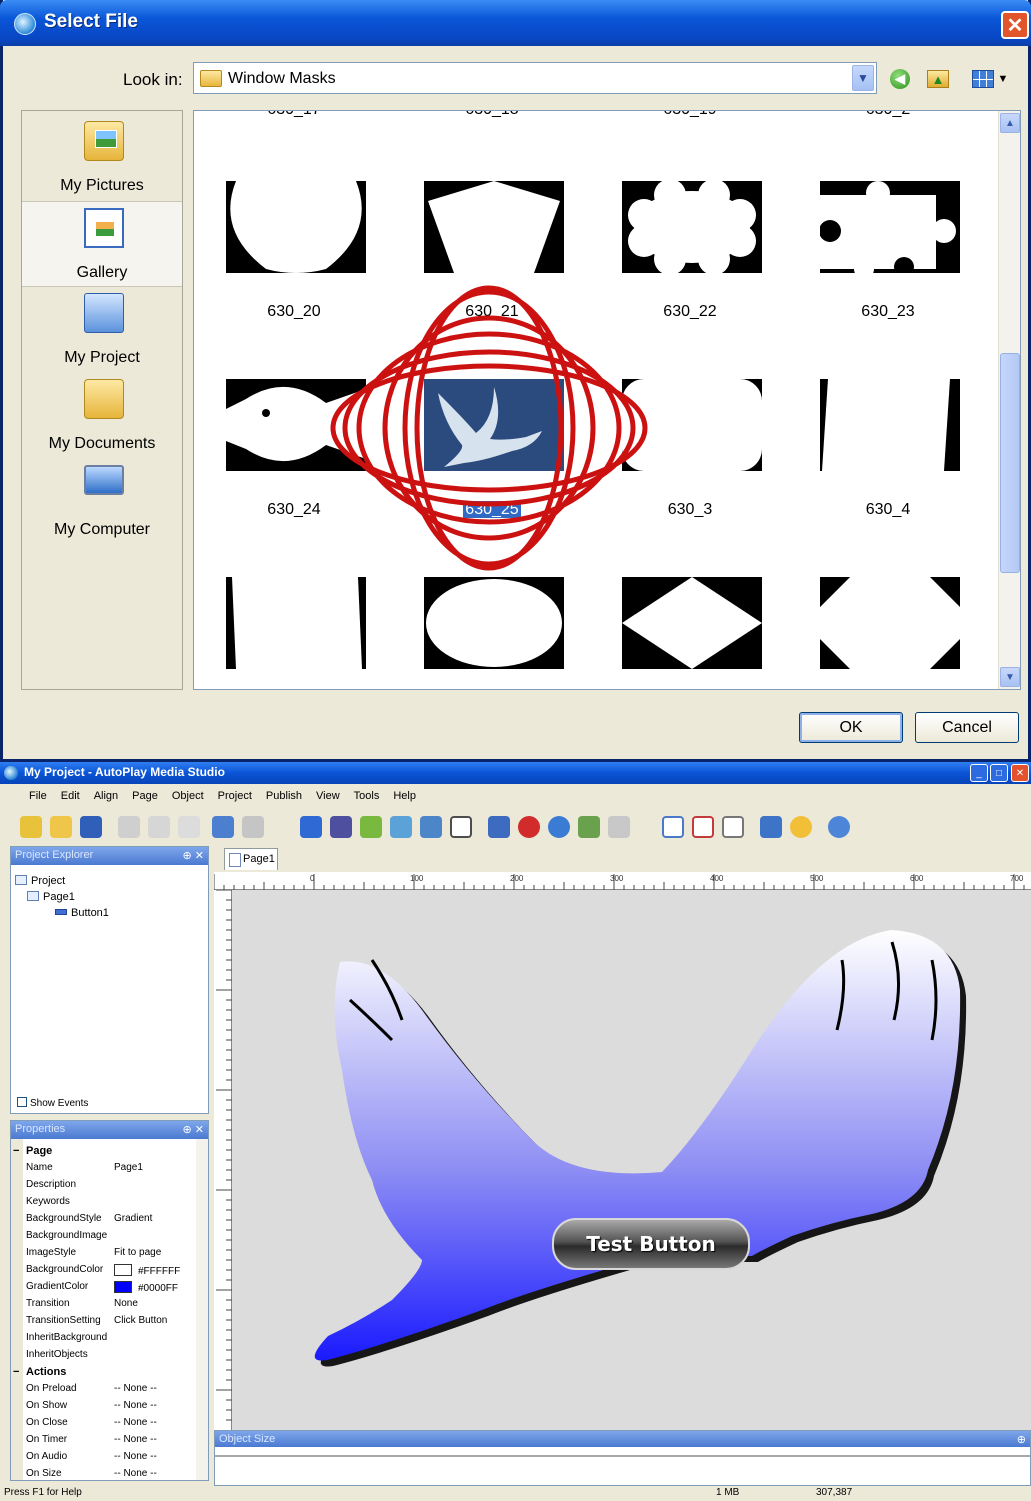 This screenshot has width=1031, height=1501. What do you see at coordinates (251, 859) in the screenshot?
I see `tab-page1: Page1` at bounding box center [251, 859].